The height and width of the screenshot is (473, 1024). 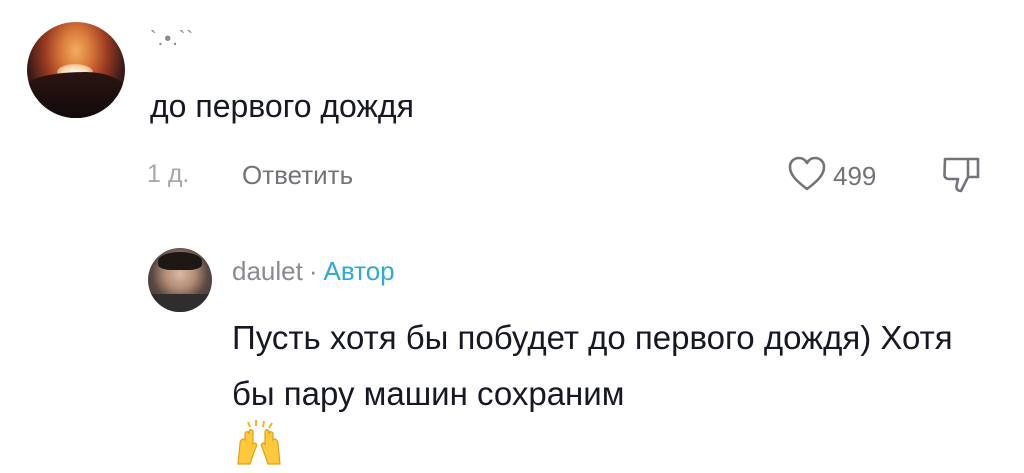 What do you see at coordinates (831, 176) in the screenshot?
I see `like-button: 499` at bounding box center [831, 176].